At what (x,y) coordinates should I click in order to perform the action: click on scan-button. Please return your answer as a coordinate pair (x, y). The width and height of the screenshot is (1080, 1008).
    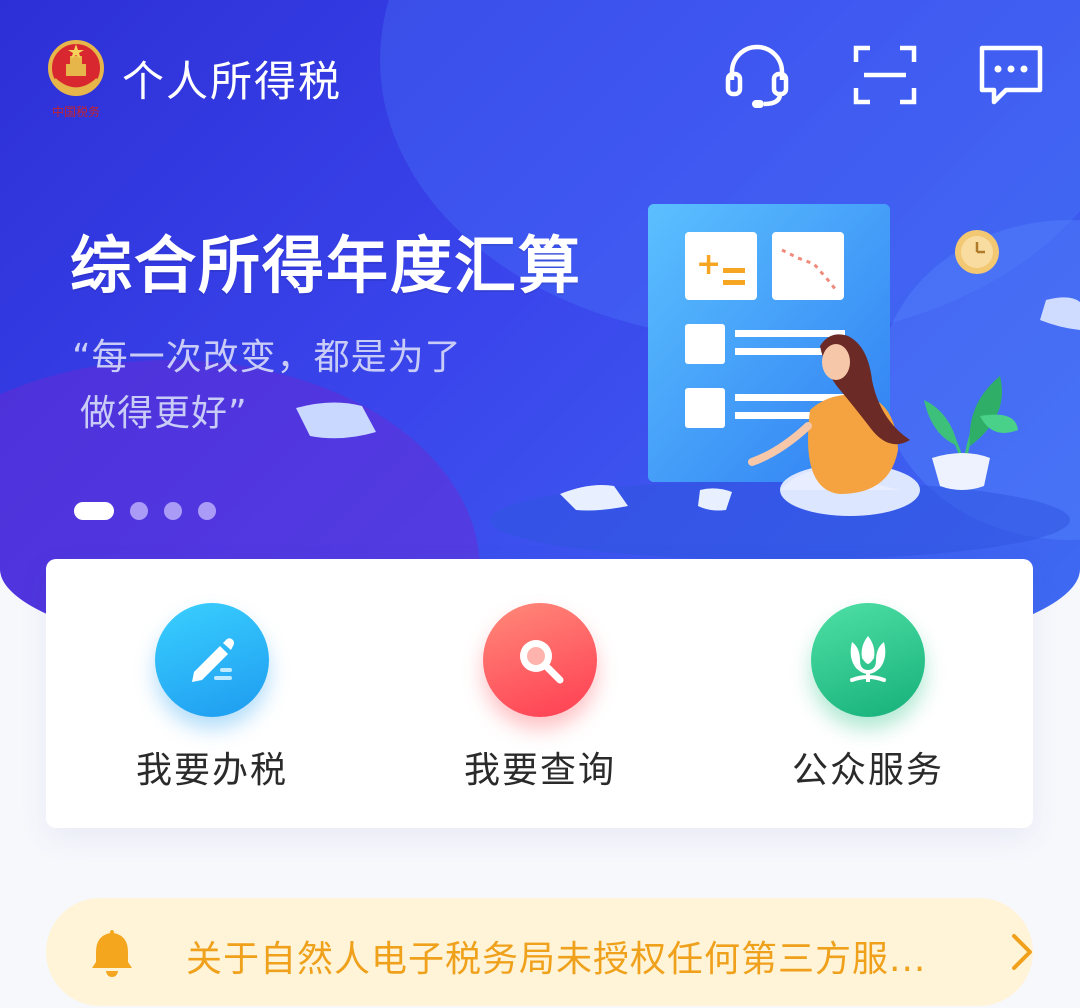
    Looking at the image, I should click on (885, 75).